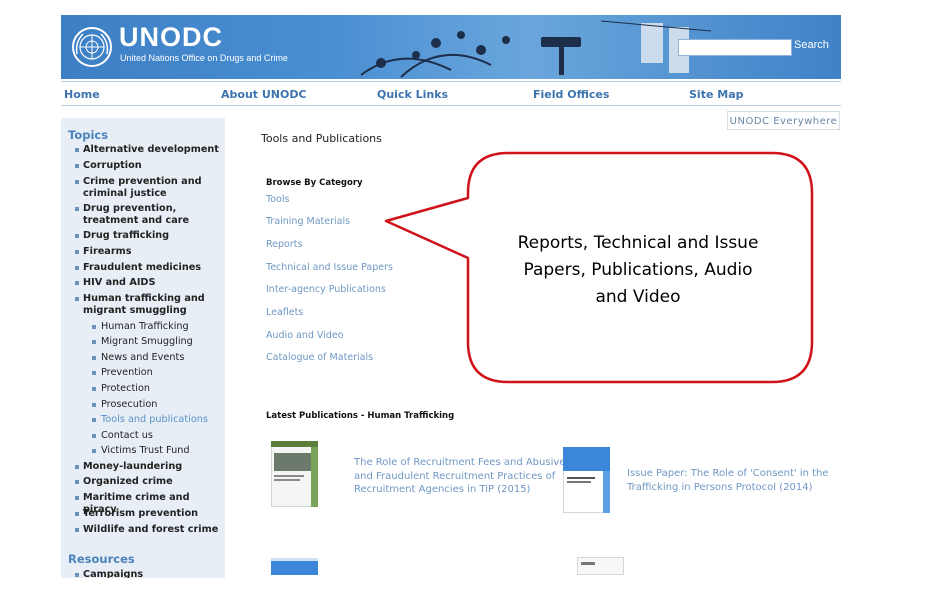 This screenshot has width=952, height=609. I want to click on publication-title-line: Recruitment Agencies in TiP (2015), so click(442, 490).